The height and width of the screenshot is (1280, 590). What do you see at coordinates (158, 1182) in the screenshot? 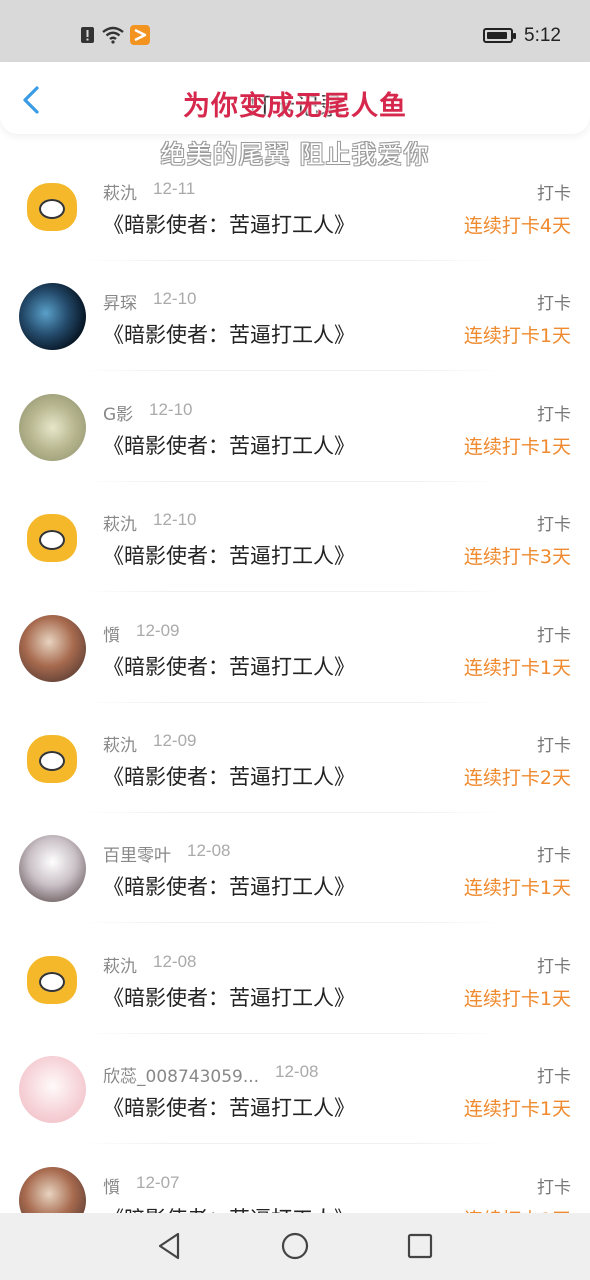
I see `record-date: 12-07` at bounding box center [158, 1182].